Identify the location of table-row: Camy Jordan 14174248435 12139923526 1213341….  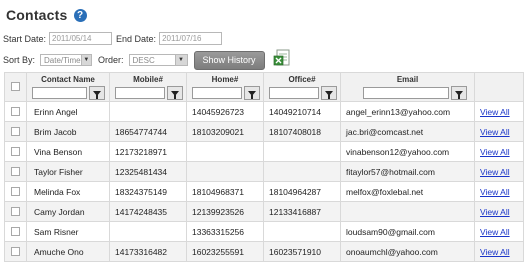
(264, 211).